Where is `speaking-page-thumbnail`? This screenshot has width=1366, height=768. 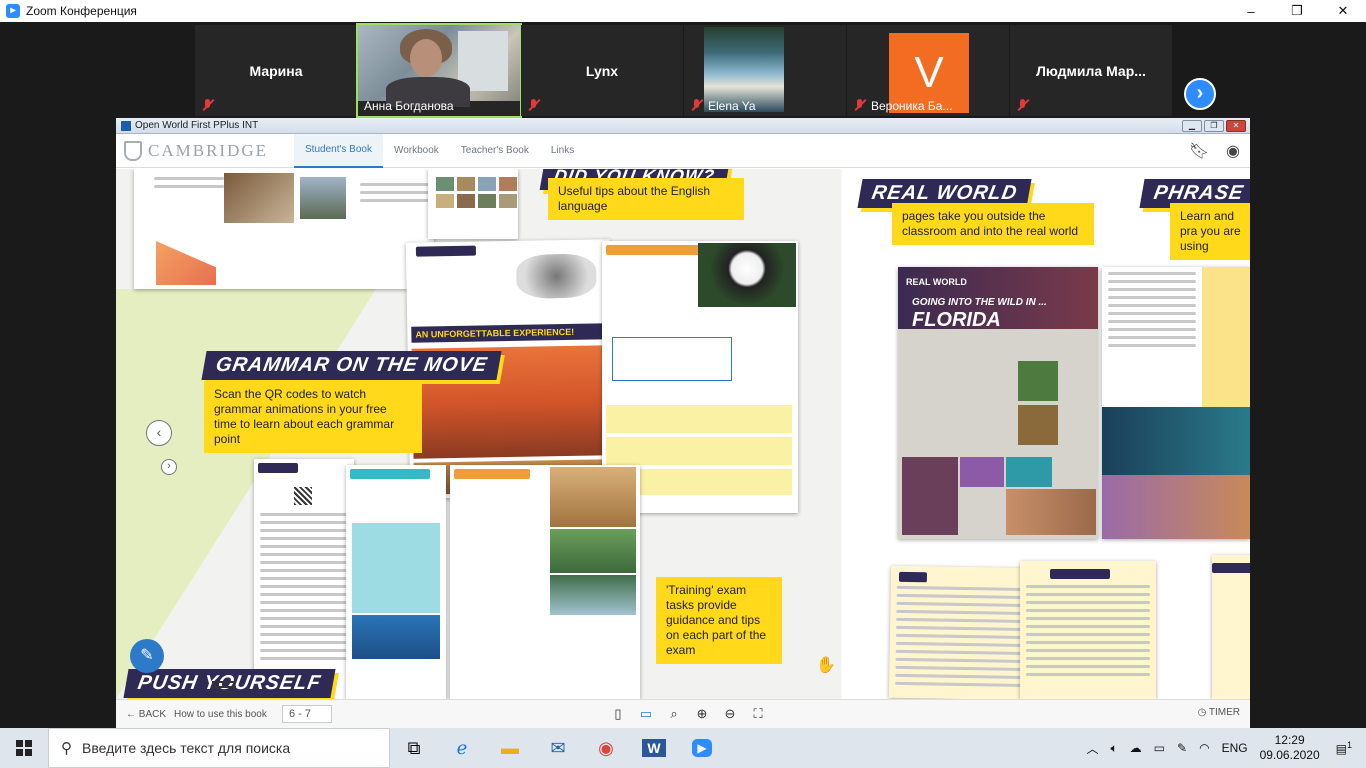
speaking-page-thumbnail is located at coordinates (545, 582).